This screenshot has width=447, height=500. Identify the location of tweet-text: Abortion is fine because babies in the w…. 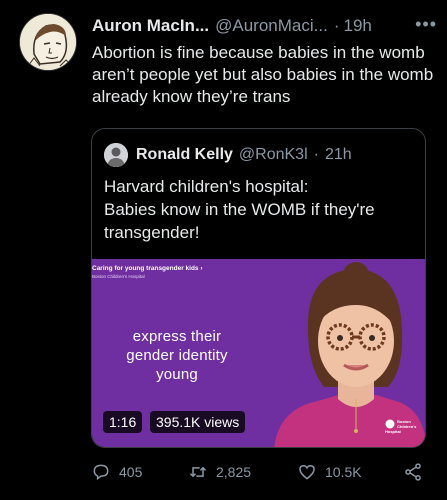
(263, 74).